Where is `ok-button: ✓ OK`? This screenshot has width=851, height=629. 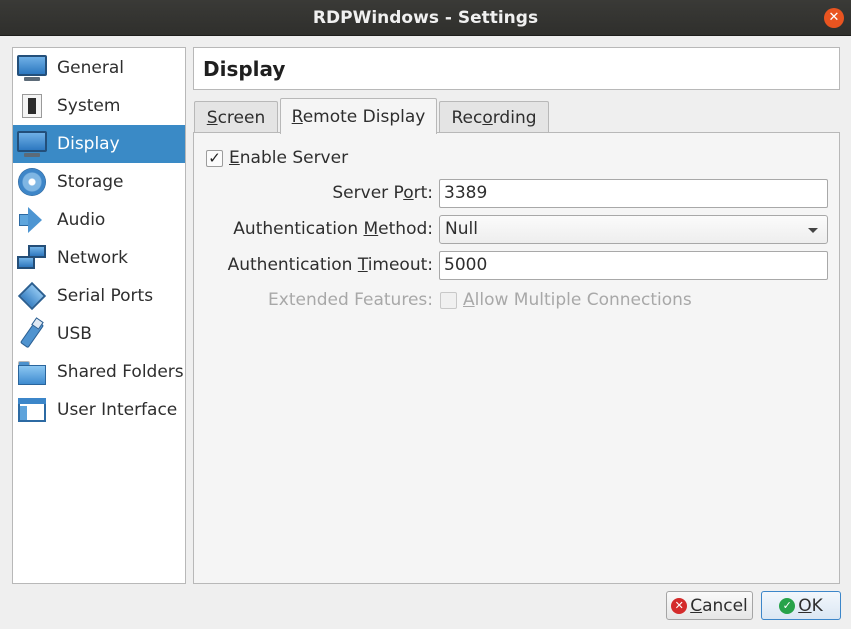 ok-button: ✓ OK is located at coordinates (801, 605).